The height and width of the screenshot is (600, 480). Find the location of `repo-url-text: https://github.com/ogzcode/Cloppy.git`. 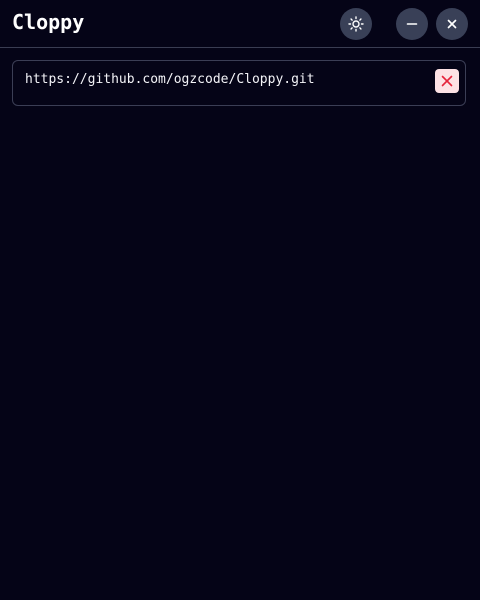

repo-url-text: https://github.com/ogzcode/Cloppy.git is located at coordinates (170, 80).